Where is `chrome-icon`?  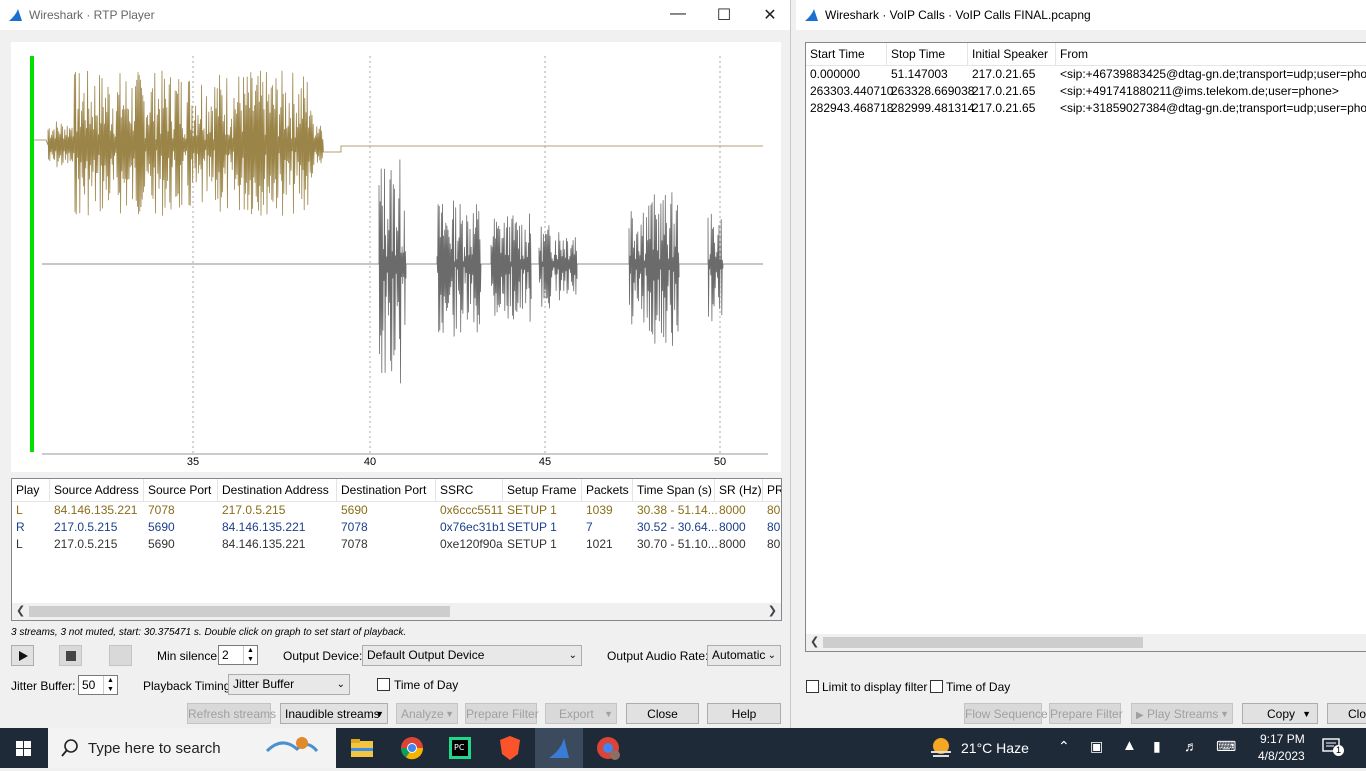 chrome-icon is located at coordinates (412, 748).